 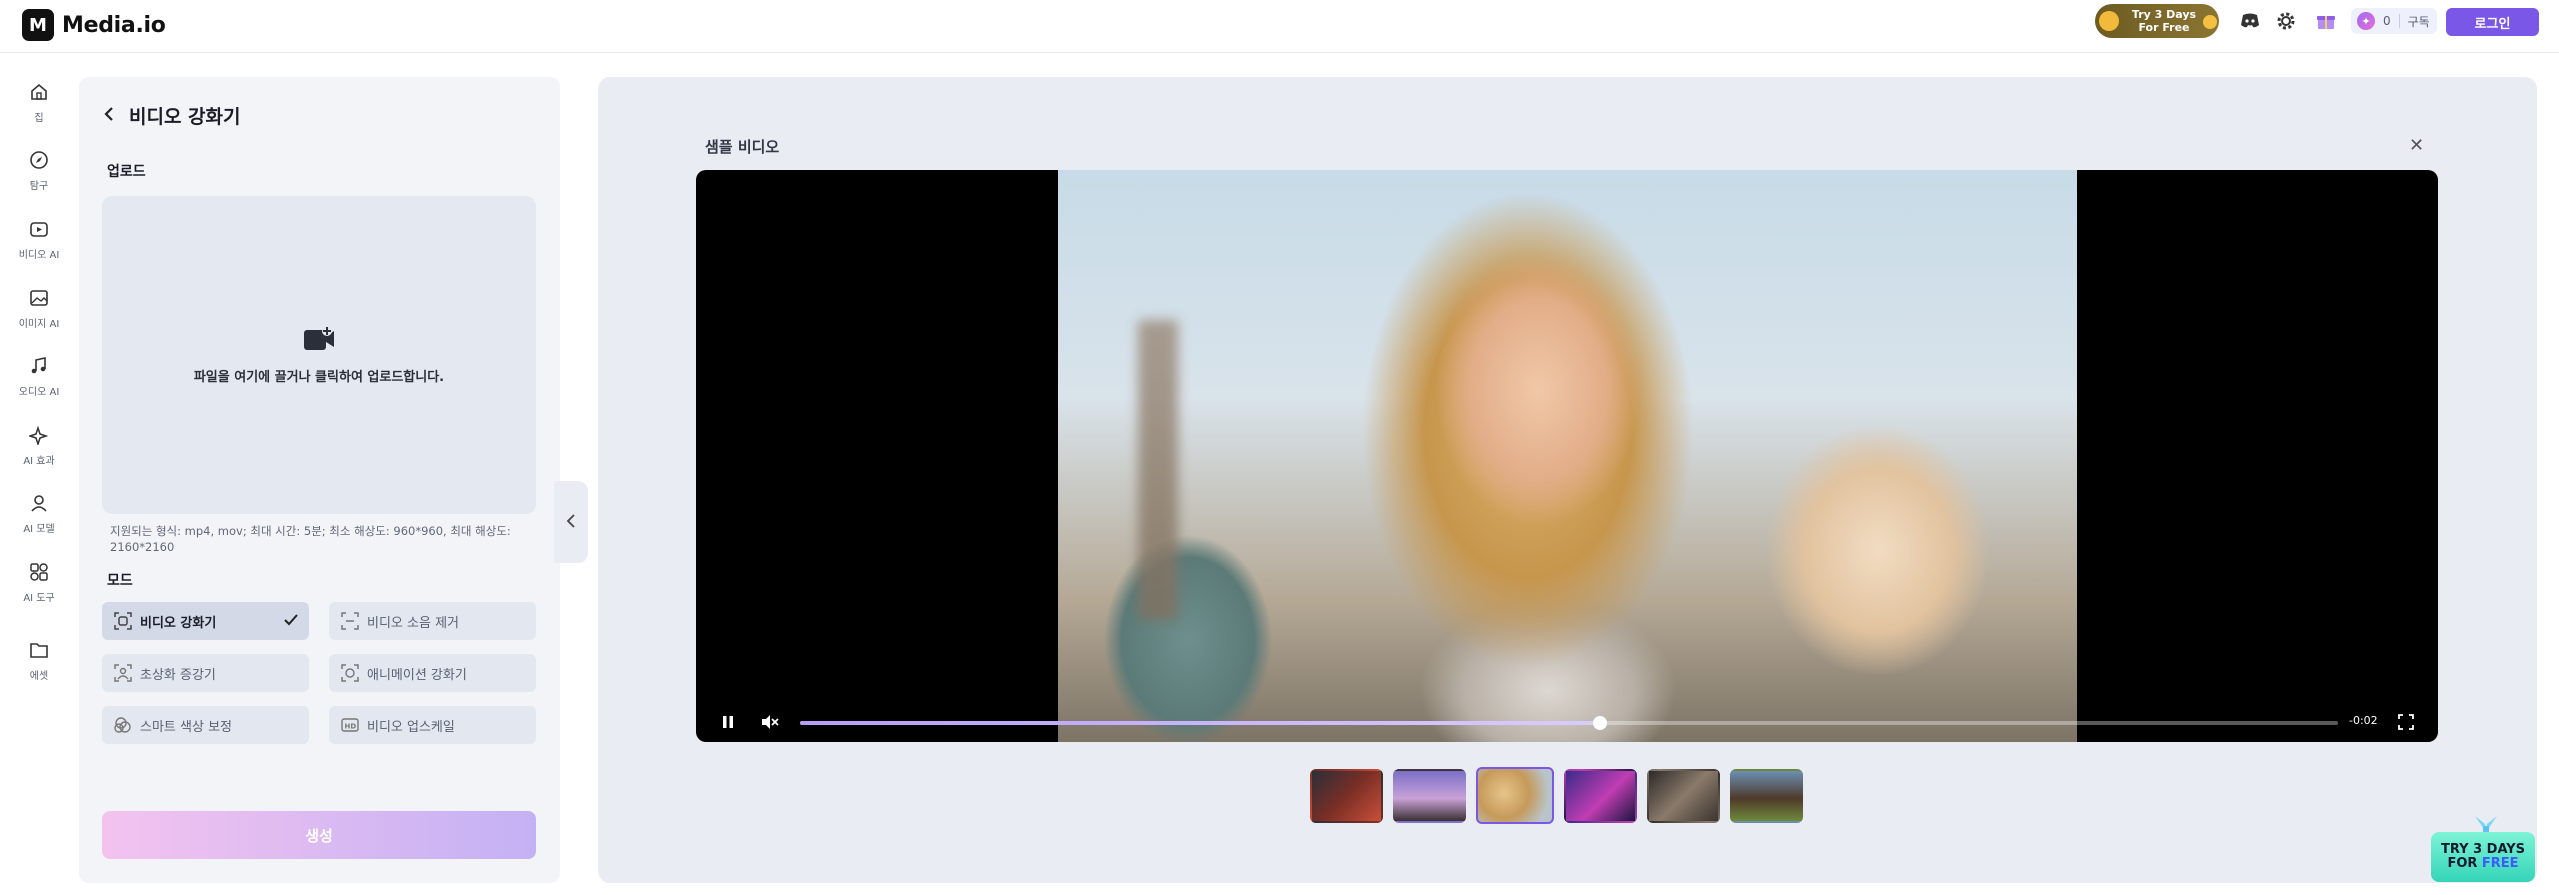 I want to click on music-icon, so click(x=39, y=366).